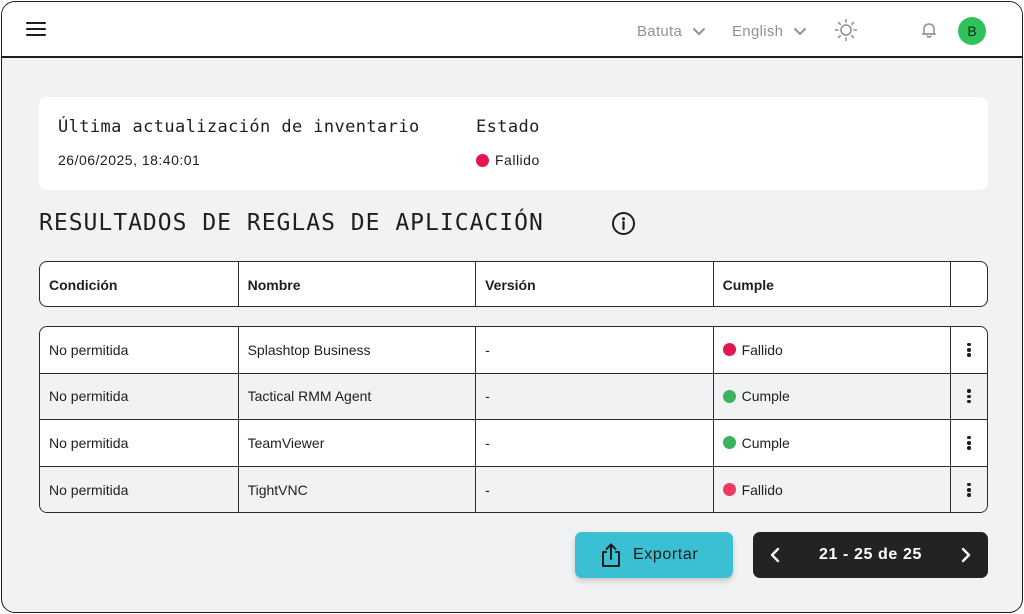  What do you see at coordinates (358, 489) in the screenshot?
I see `cell-name: TightVNC` at bounding box center [358, 489].